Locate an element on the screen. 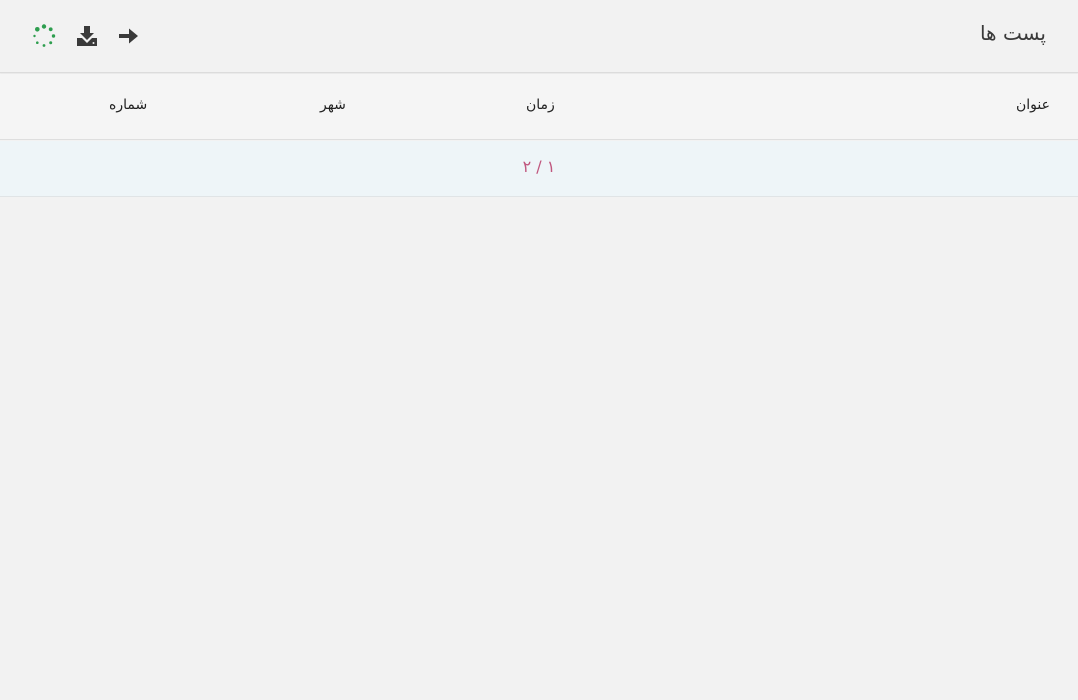  loading-spinner is located at coordinates (44, 36).